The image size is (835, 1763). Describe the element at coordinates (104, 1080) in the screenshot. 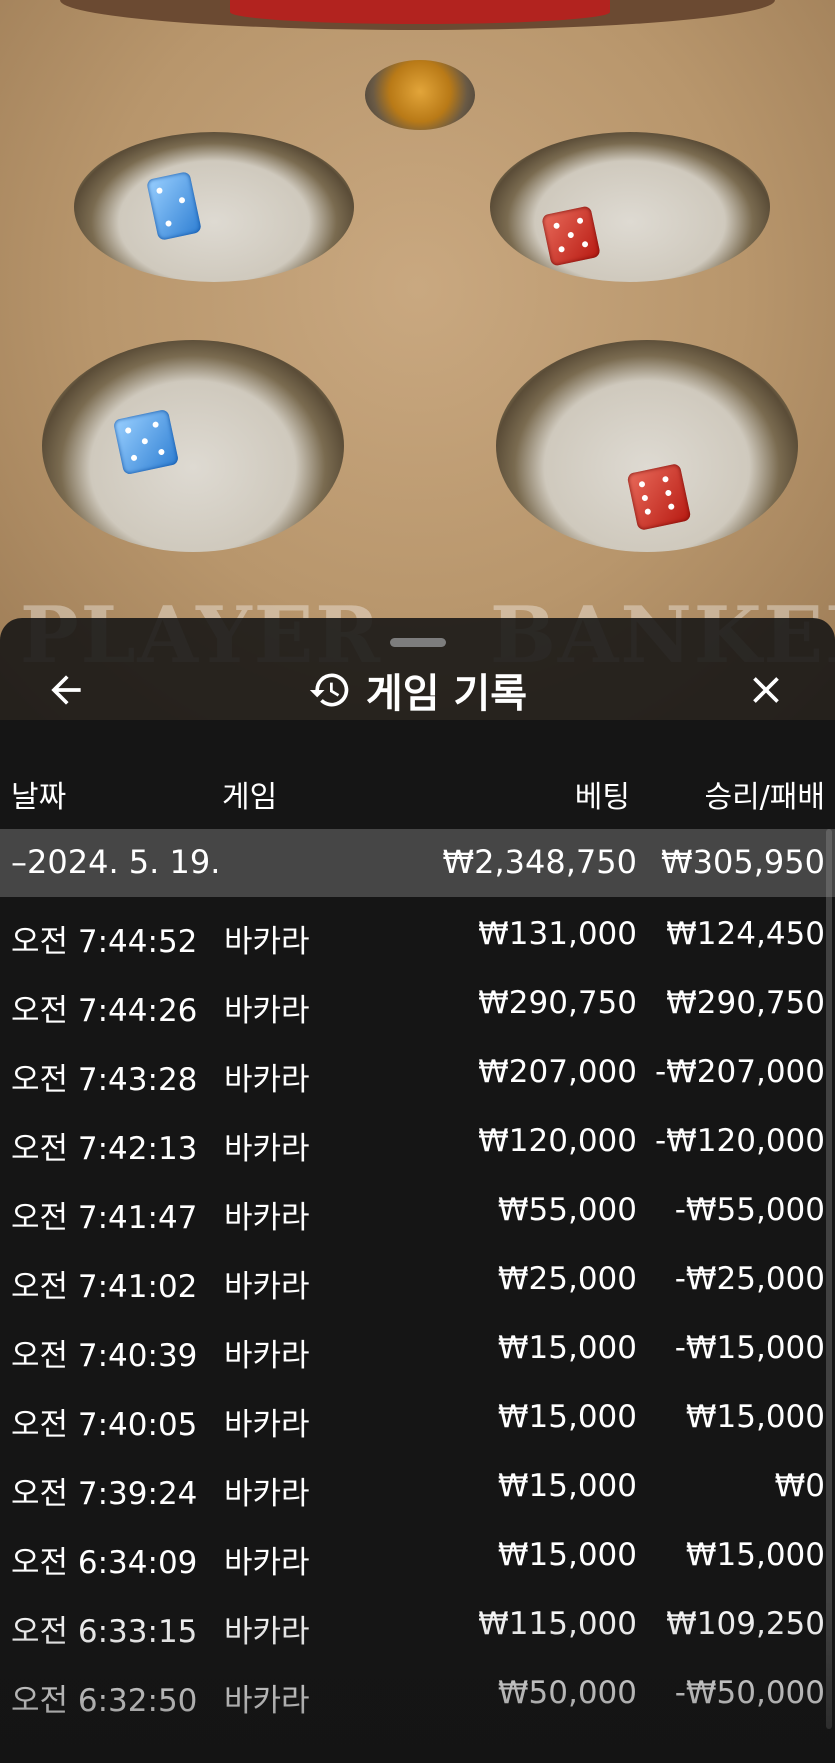

I see `row-time: 오전 7:43:28` at that location.